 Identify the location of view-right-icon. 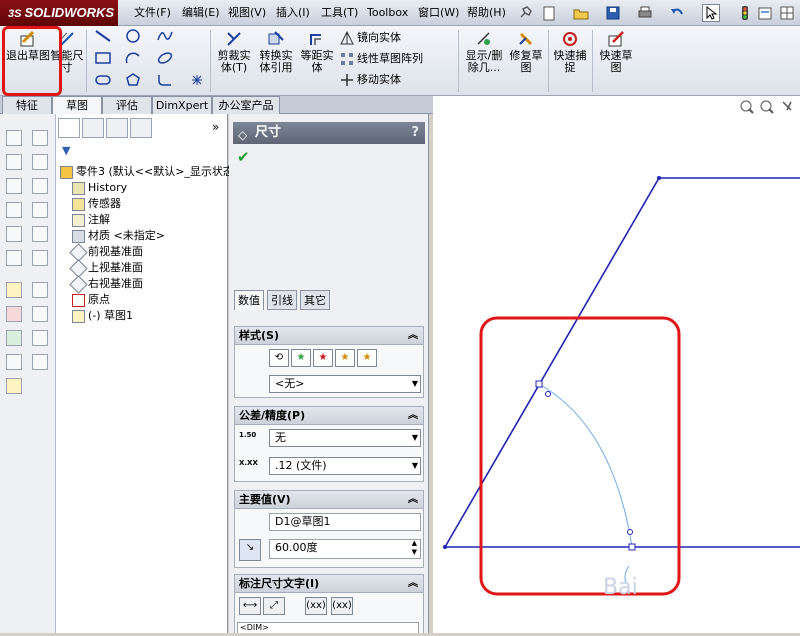
(40, 162).